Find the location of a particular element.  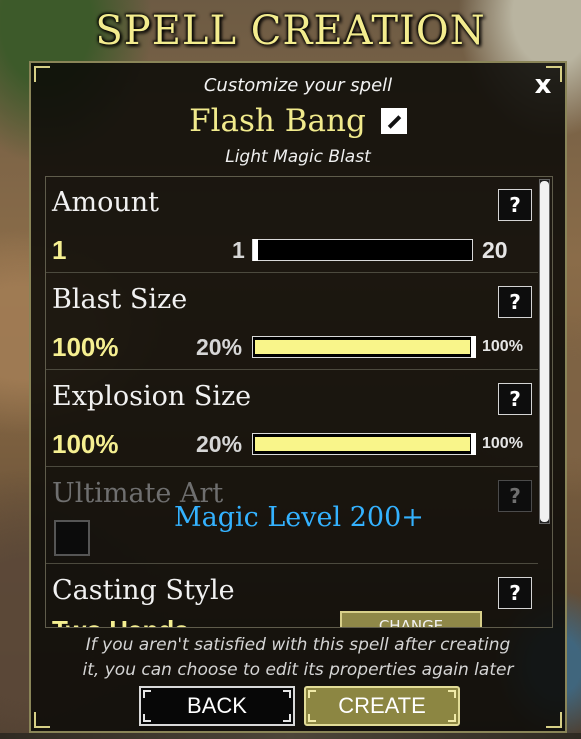

property-label: Blast Size is located at coordinates (120, 299).